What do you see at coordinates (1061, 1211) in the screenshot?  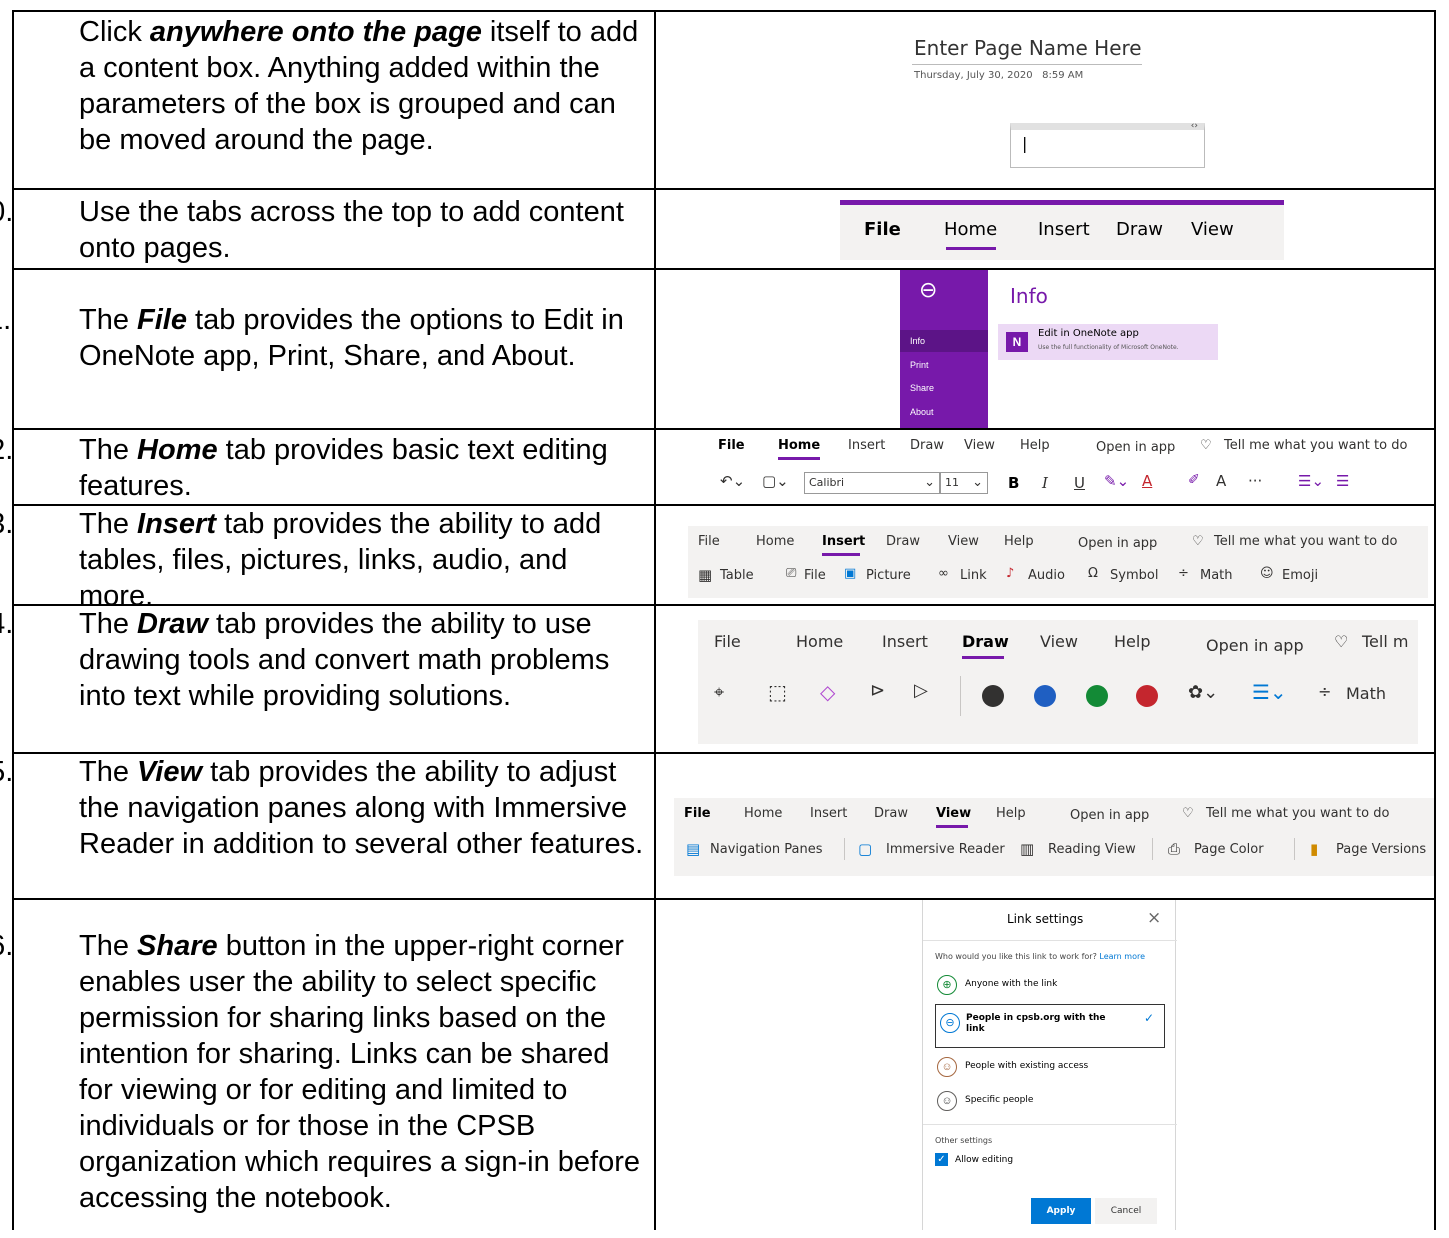 I see `apply-button: Apply` at bounding box center [1061, 1211].